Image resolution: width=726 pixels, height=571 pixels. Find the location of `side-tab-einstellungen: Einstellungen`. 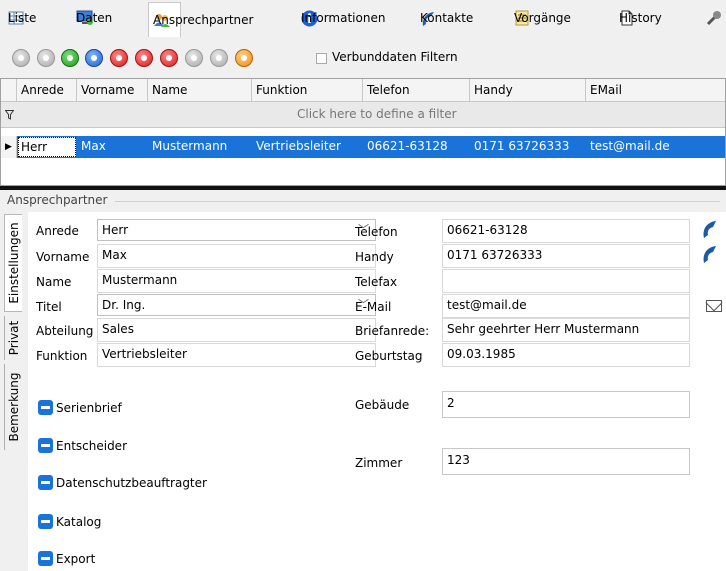

side-tab-einstellungen: Einstellungen is located at coordinates (13, 263).